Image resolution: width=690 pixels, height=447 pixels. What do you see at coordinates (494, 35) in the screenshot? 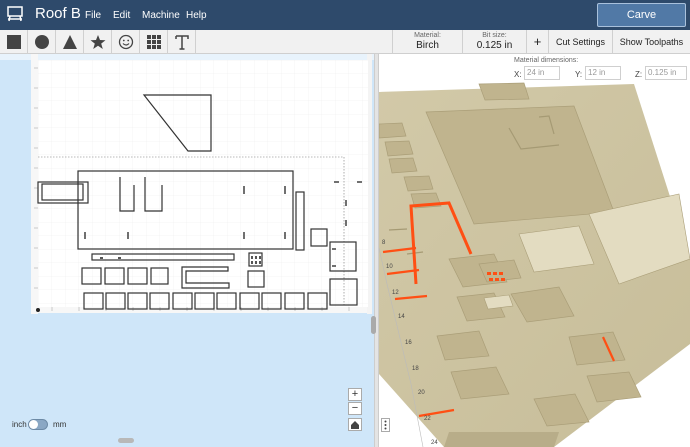
I see `bit-size-label: Bit size:` at bounding box center [494, 35].